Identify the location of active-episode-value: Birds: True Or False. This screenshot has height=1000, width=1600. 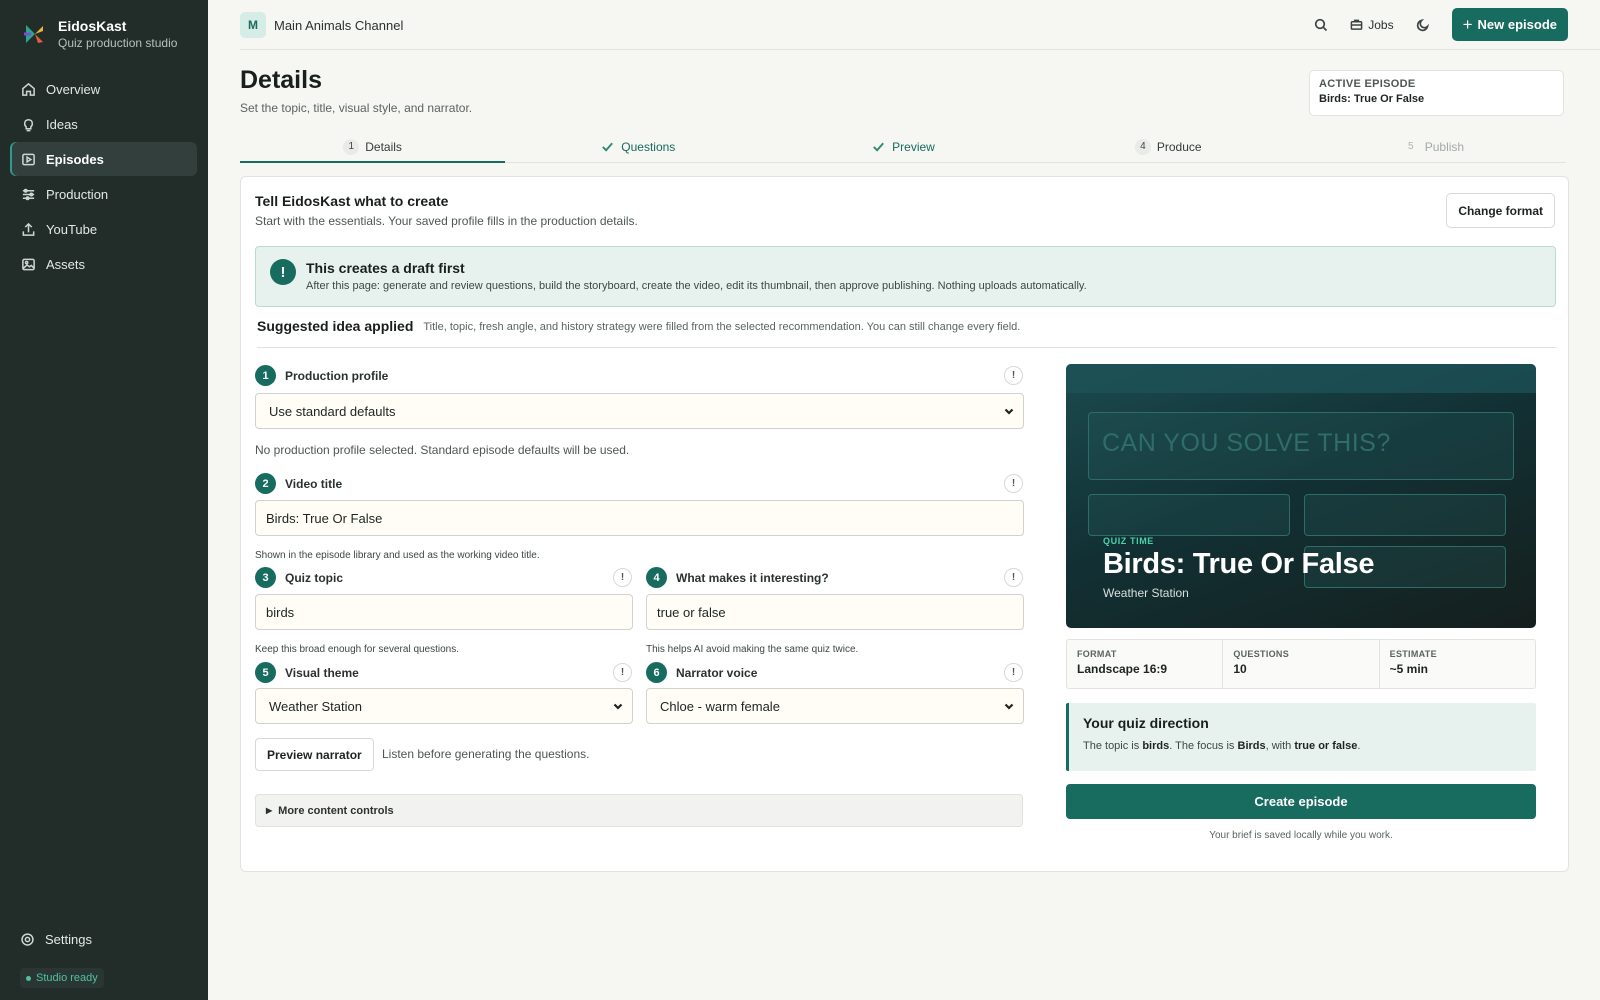
(1372, 99).